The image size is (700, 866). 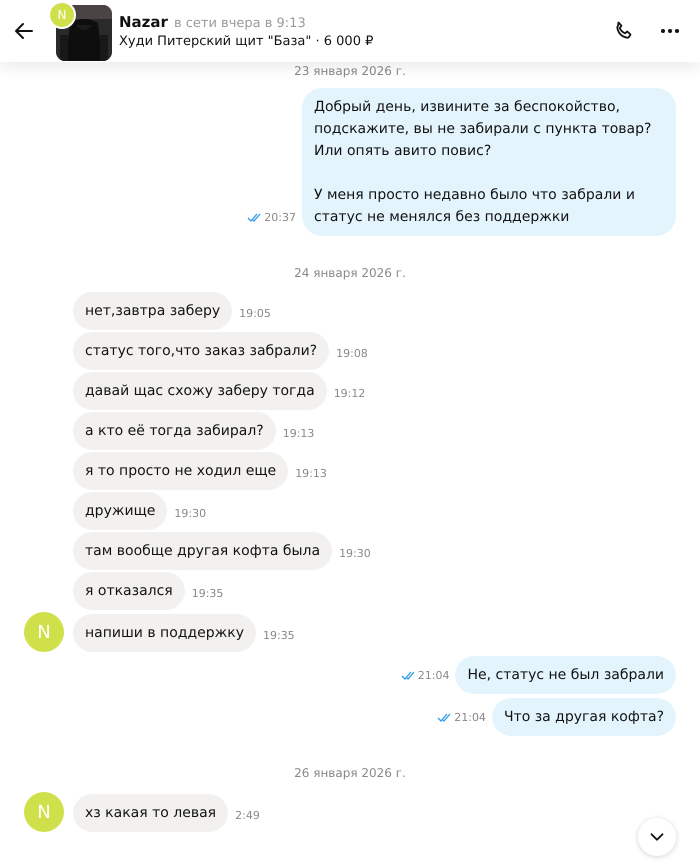 What do you see at coordinates (350, 71) in the screenshot?
I see `date-separator: 23 января 2026 г.` at bounding box center [350, 71].